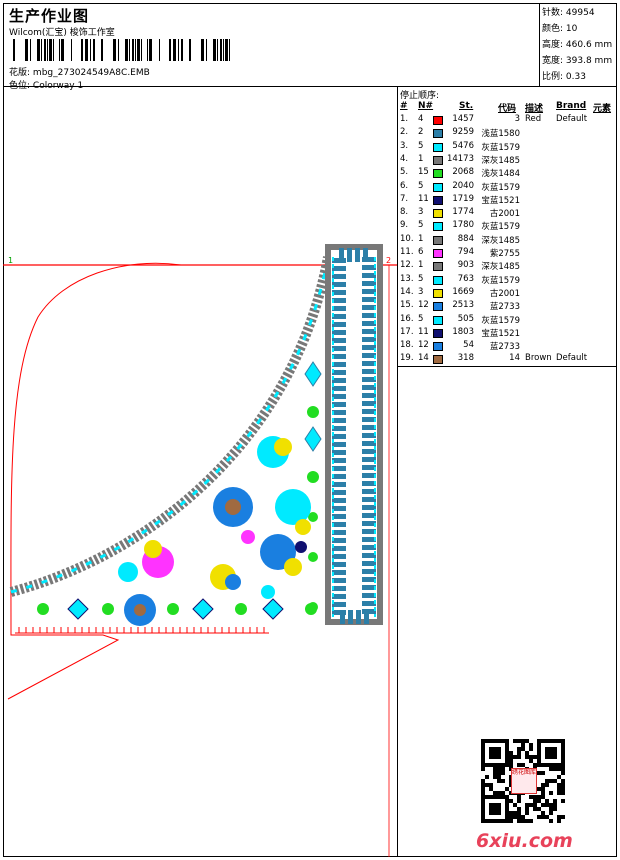 This screenshot has height=860, width=620. What do you see at coordinates (121, 50) in the screenshot?
I see `barcode` at bounding box center [121, 50].